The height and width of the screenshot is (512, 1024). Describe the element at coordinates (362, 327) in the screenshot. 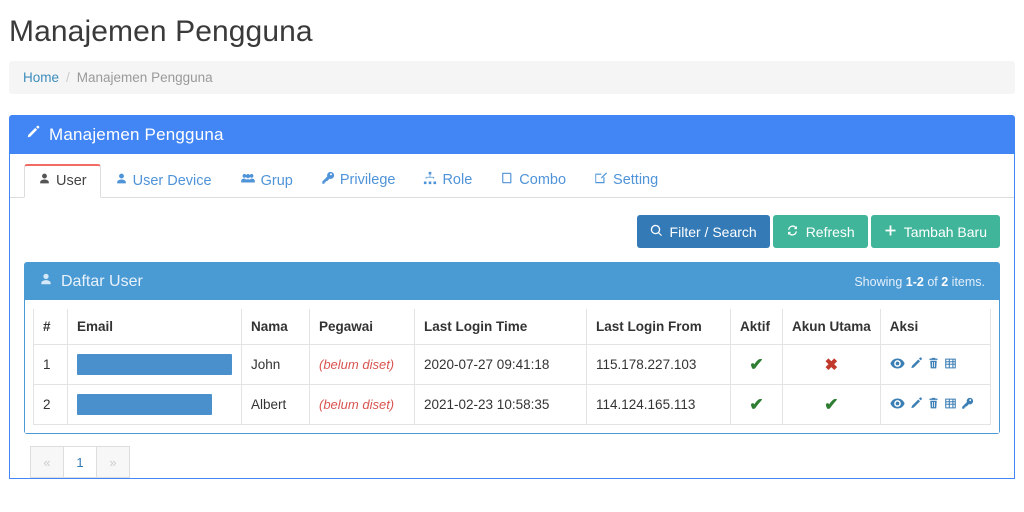

I see `column-header-pegawai: Pegawai` at that location.